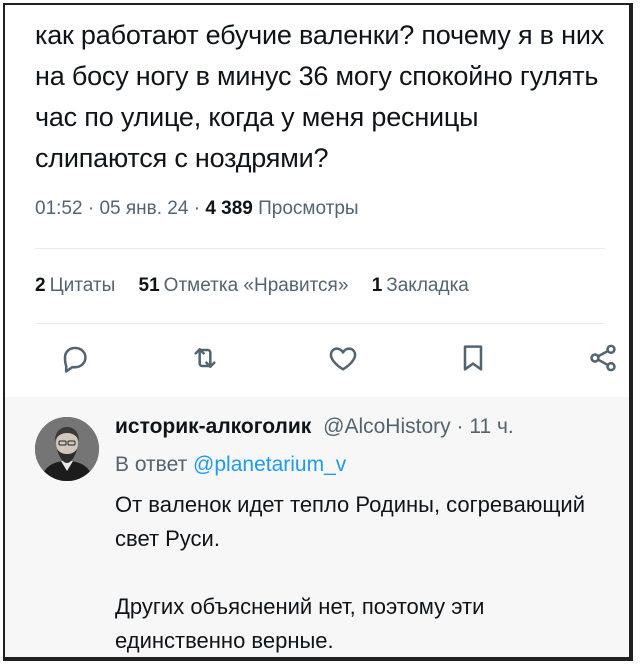  I want to click on share-button, so click(605, 360).